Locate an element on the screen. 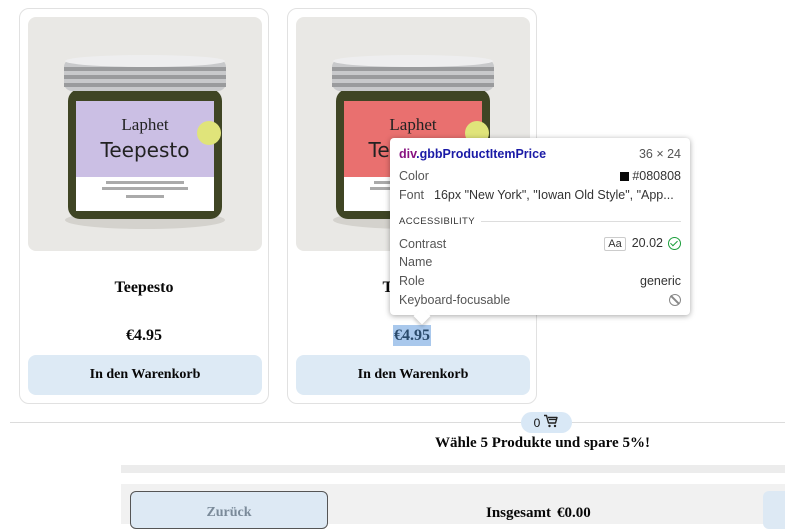  inspector-name-label: Name is located at coordinates (416, 262).